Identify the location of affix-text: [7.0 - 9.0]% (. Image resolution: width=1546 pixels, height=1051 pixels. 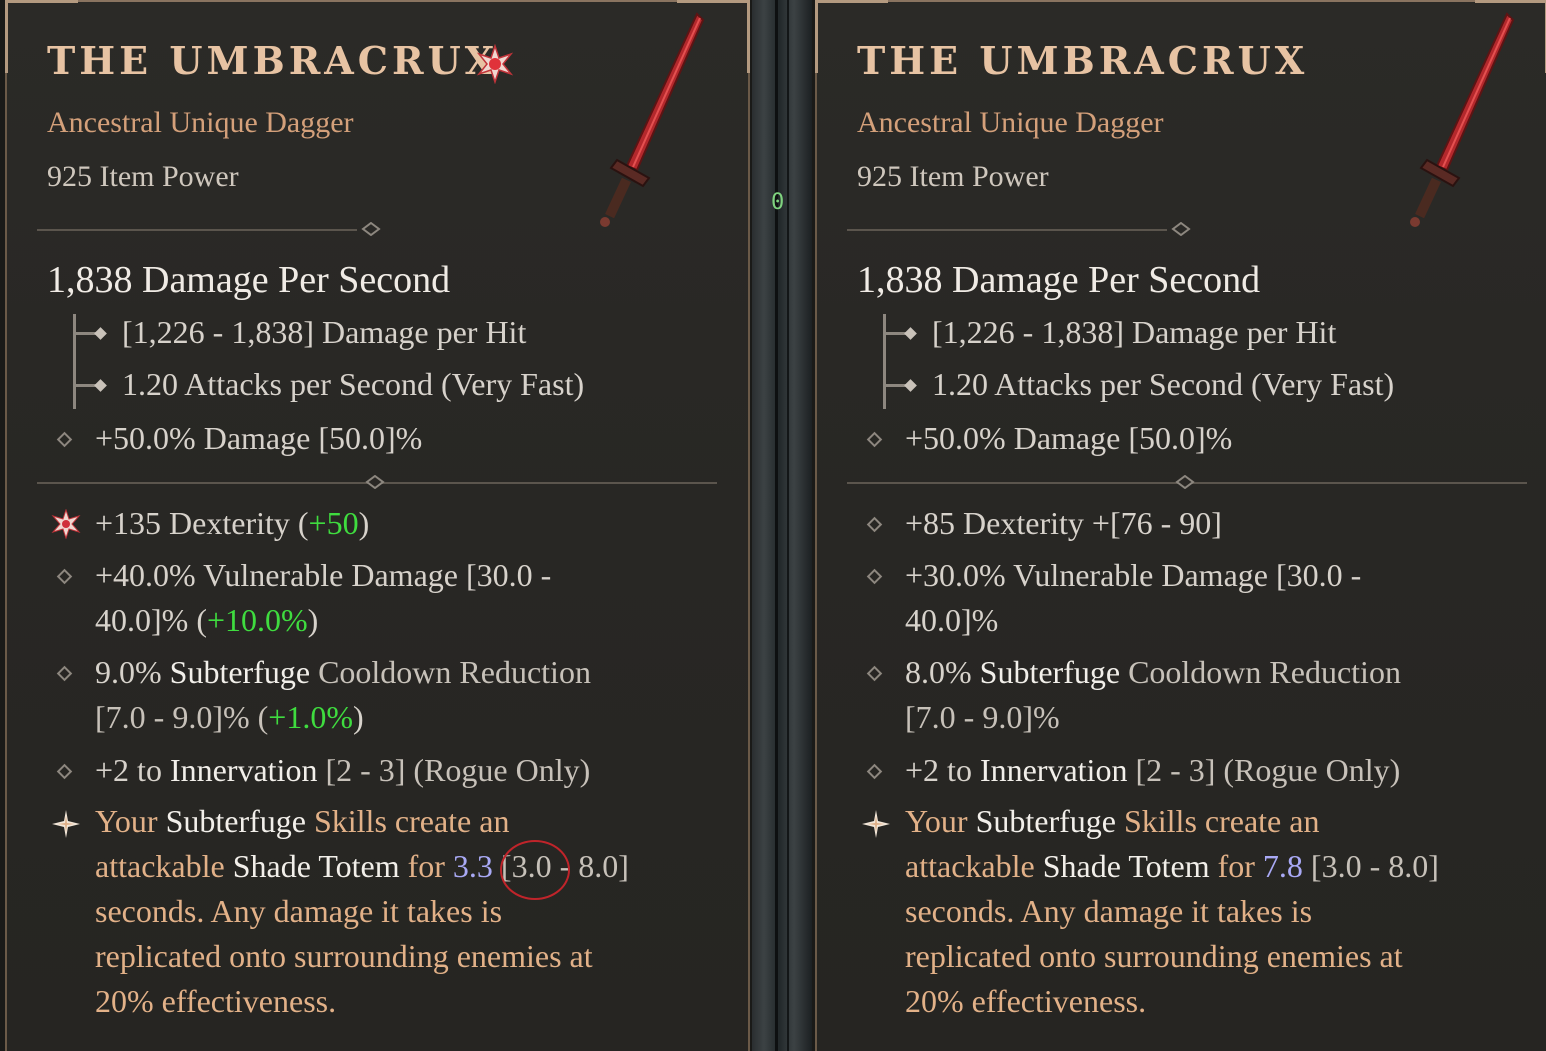
(182, 717).